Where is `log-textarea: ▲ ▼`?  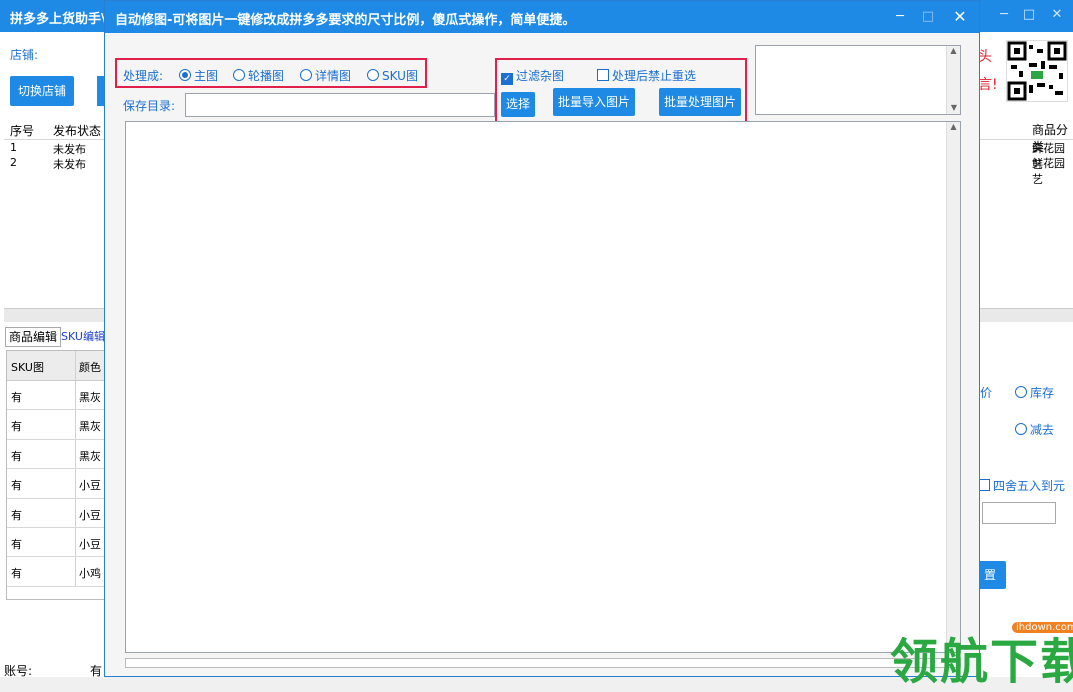
log-textarea: ▲ ▼ is located at coordinates (858, 80).